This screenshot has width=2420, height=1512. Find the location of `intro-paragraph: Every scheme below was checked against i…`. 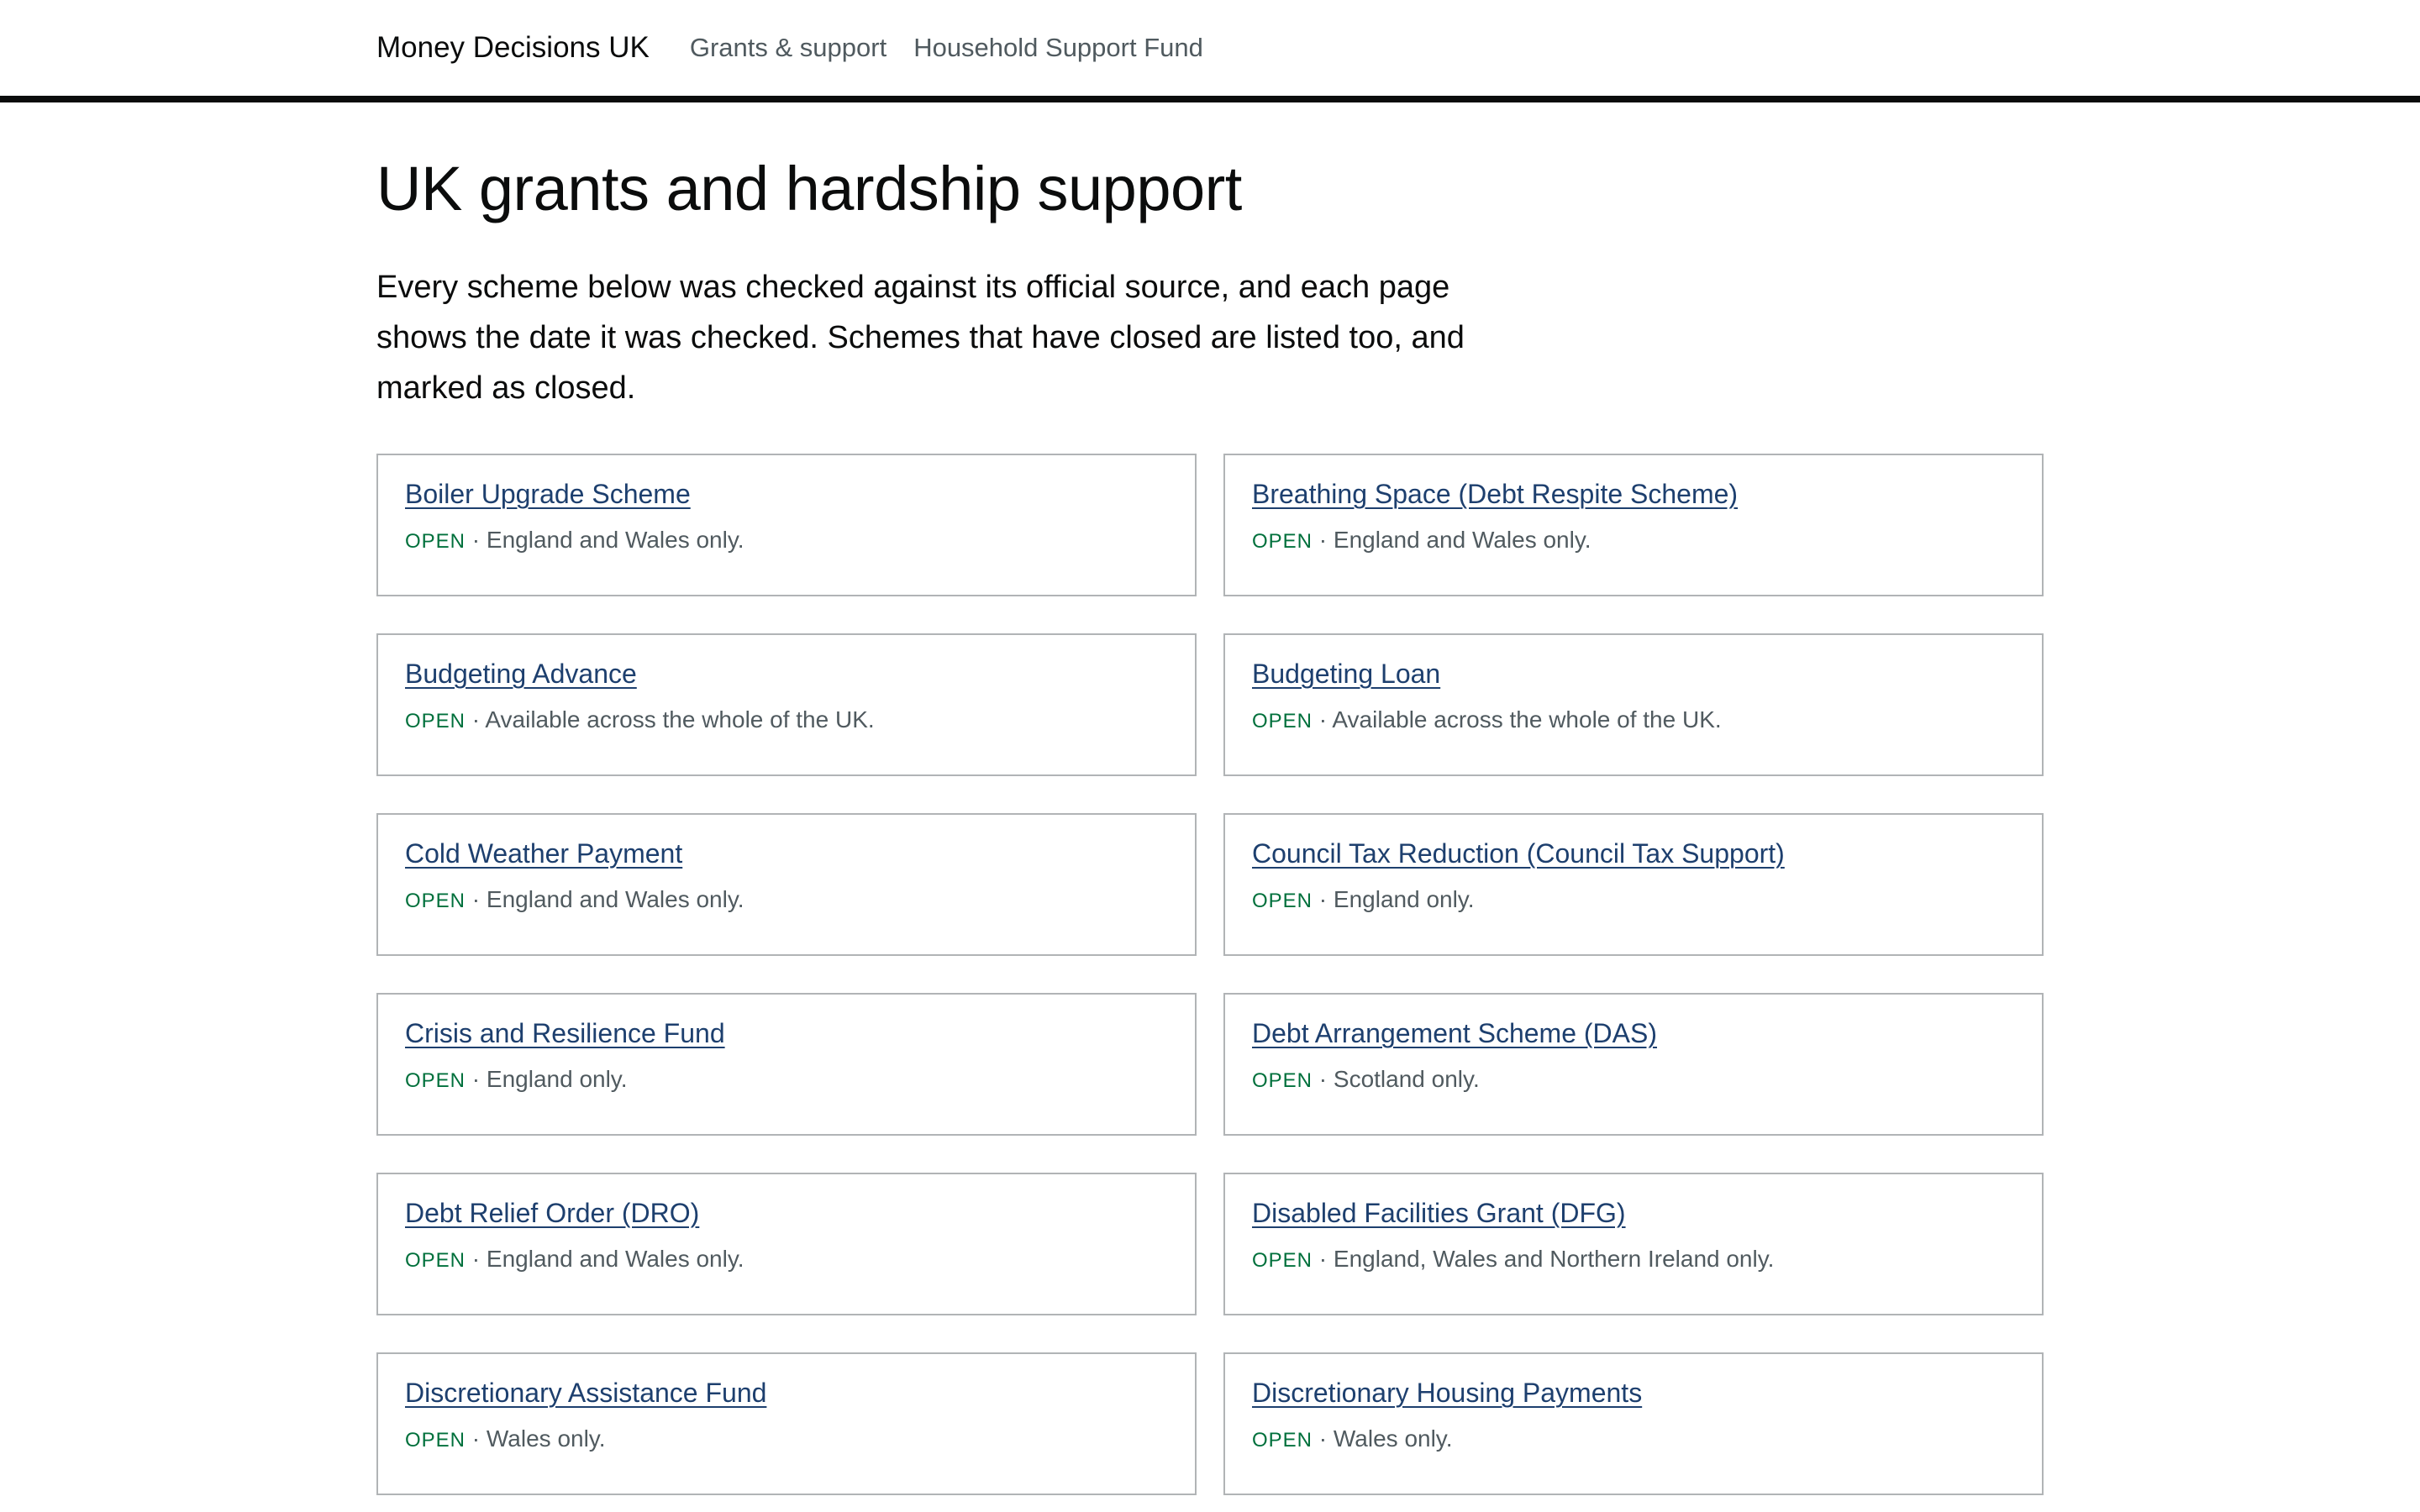

intro-paragraph: Every scheme below was checked against i… is located at coordinates (921, 338).